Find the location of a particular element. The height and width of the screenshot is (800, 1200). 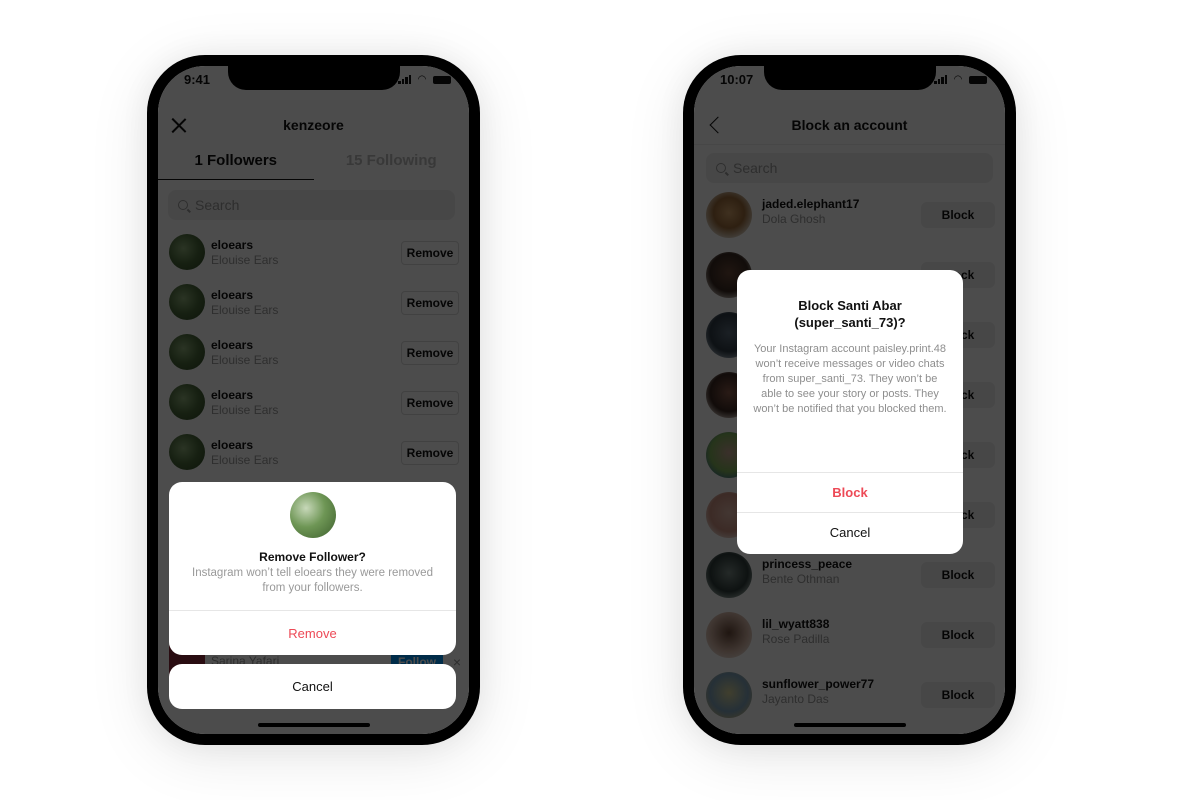

block-confirm-button: Block is located at coordinates (850, 492).